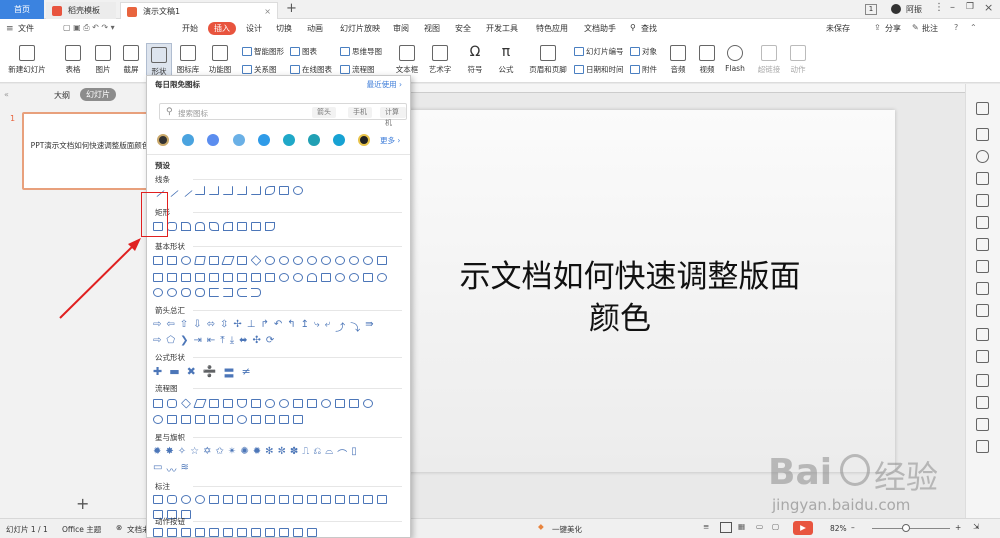 This screenshot has width=1000, height=538. Describe the element at coordinates (228, 403) in the screenshot. I see `internal-storage-shape` at that location.